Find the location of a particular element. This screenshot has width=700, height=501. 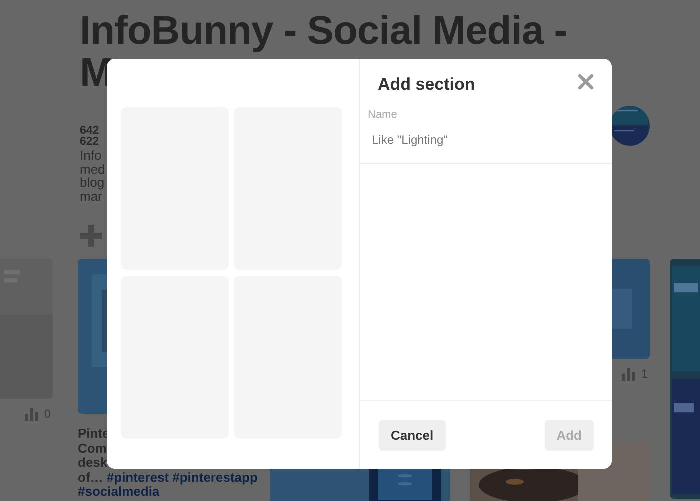

cancel-button: Cancel is located at coordinates (412, 435).